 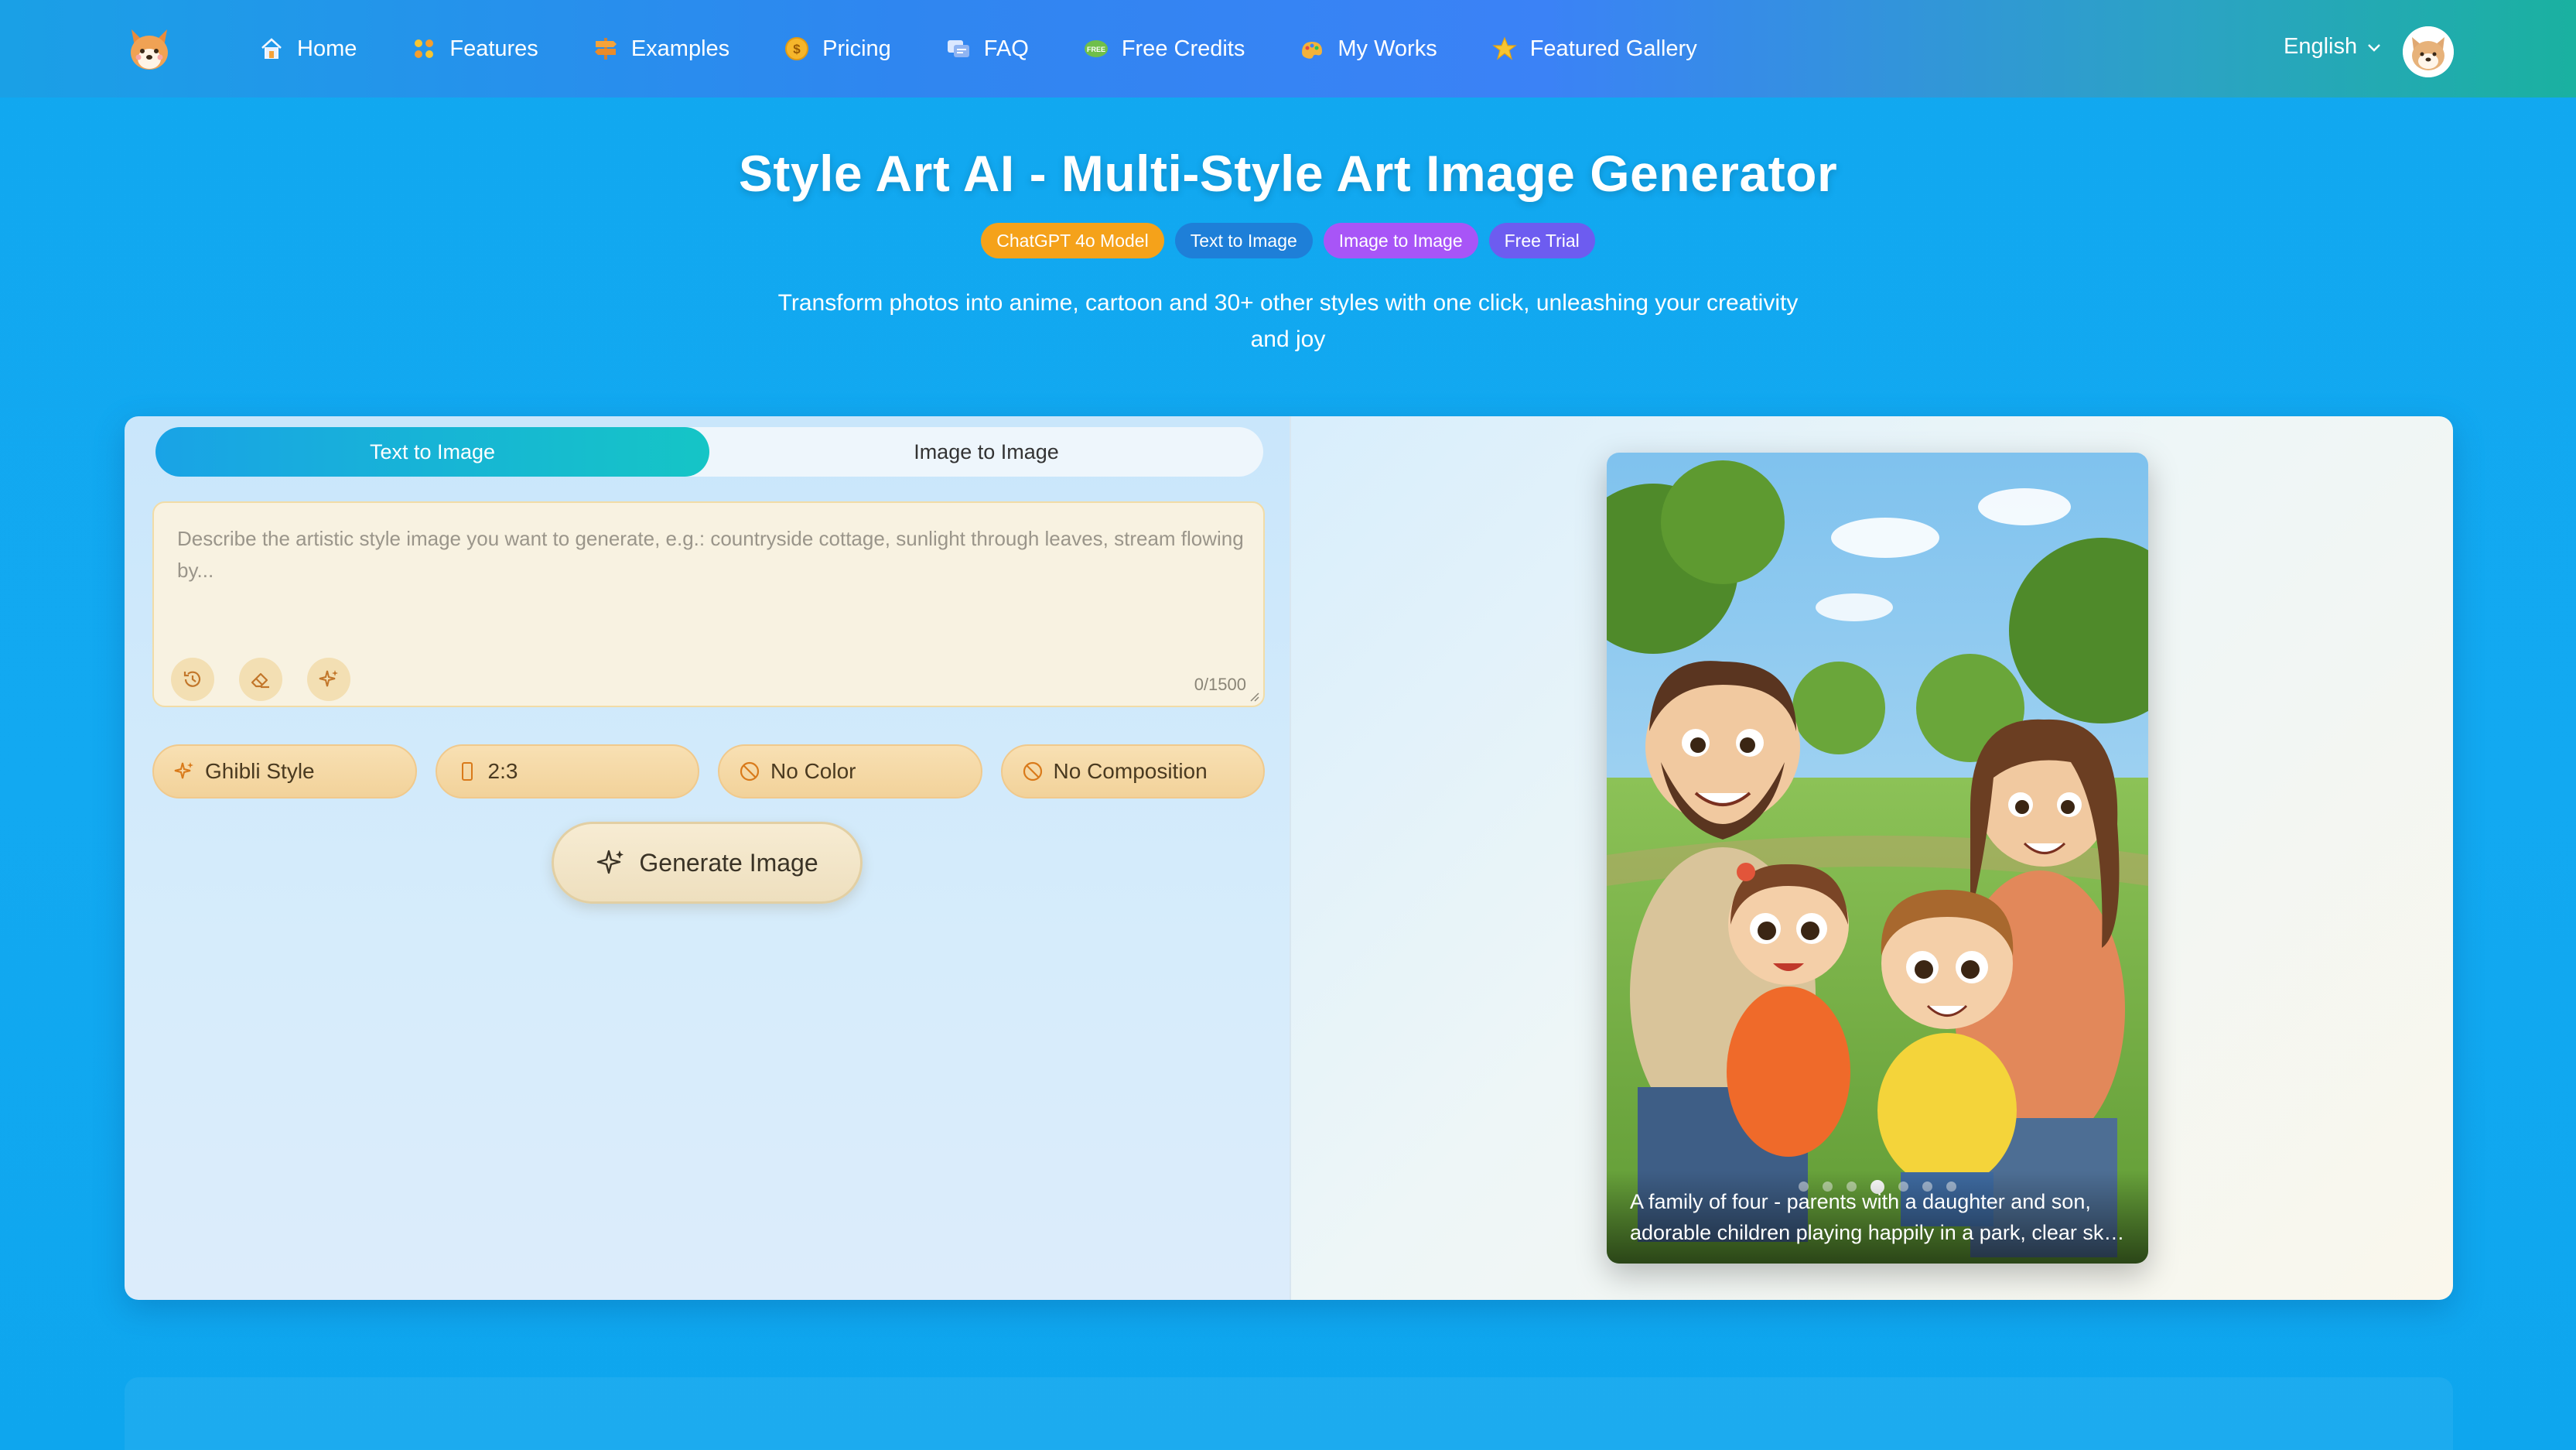 What do you see at coordinates (1289, 1413) in the screenshot?
I see `next-section-card` at bounding box center [1289, 1413].